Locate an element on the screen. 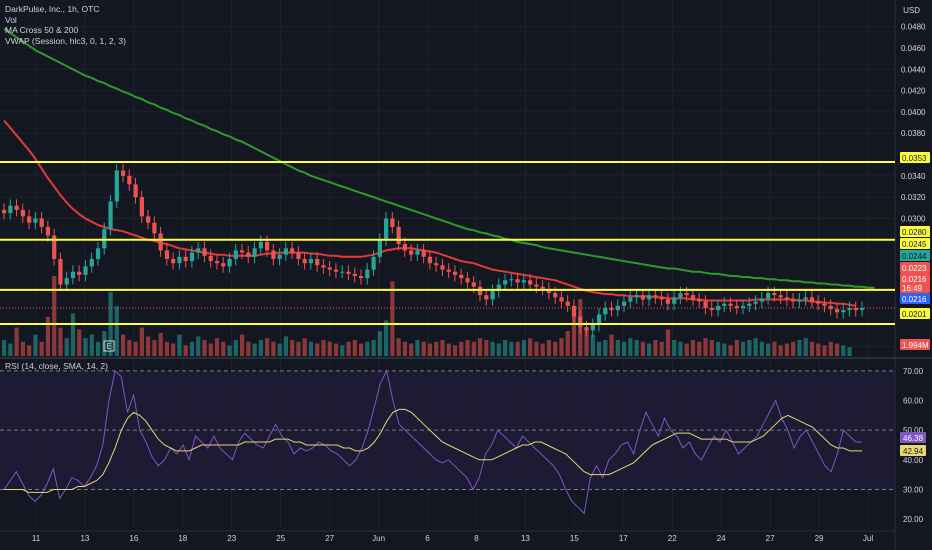  time-axis-tick: 6 is located at coordinates (427, 538).